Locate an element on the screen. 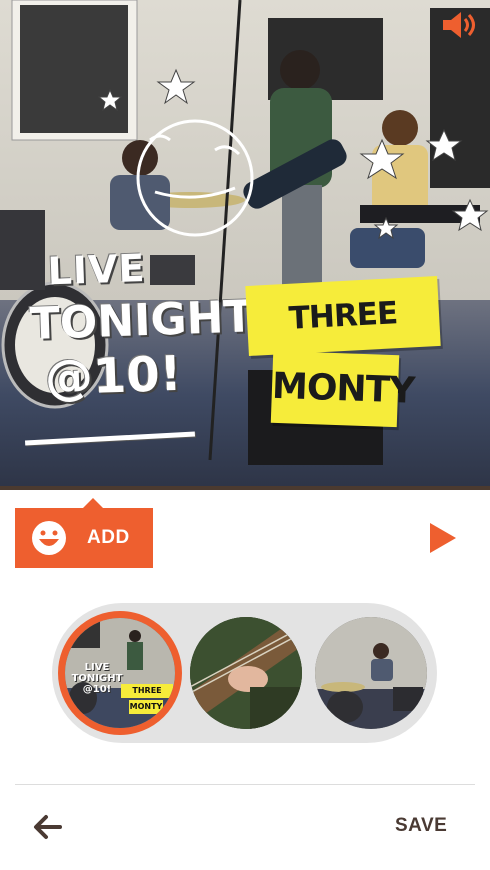  speaker-icon is located at coordinates (459, 25).